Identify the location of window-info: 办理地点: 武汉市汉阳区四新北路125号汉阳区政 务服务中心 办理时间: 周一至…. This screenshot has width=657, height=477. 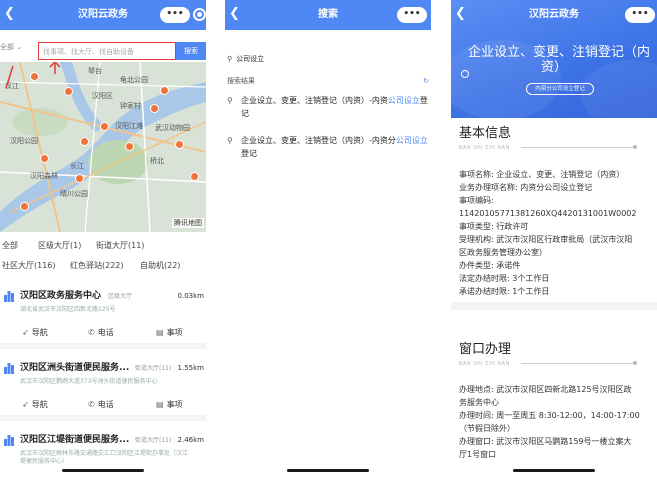
(557, 422).